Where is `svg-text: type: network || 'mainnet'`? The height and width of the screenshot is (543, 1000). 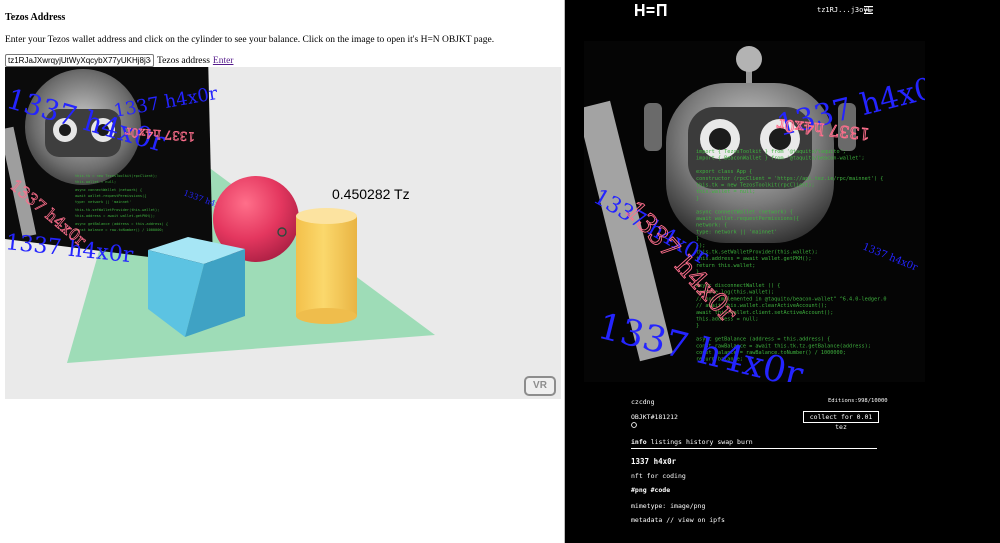 svg-text: type: network || 'mainnet' is located at coordinates (103, 202).